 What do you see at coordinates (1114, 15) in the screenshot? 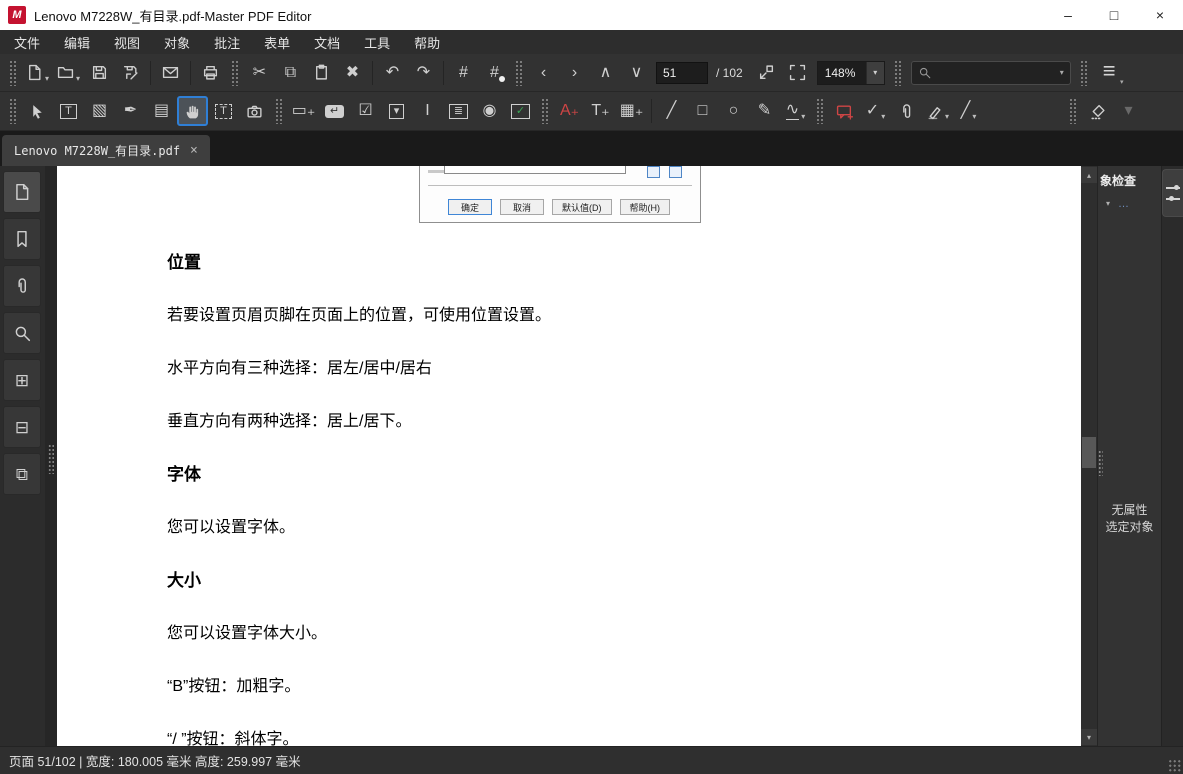
I see `maximize-button: □` at bounding box center [1114, 15].